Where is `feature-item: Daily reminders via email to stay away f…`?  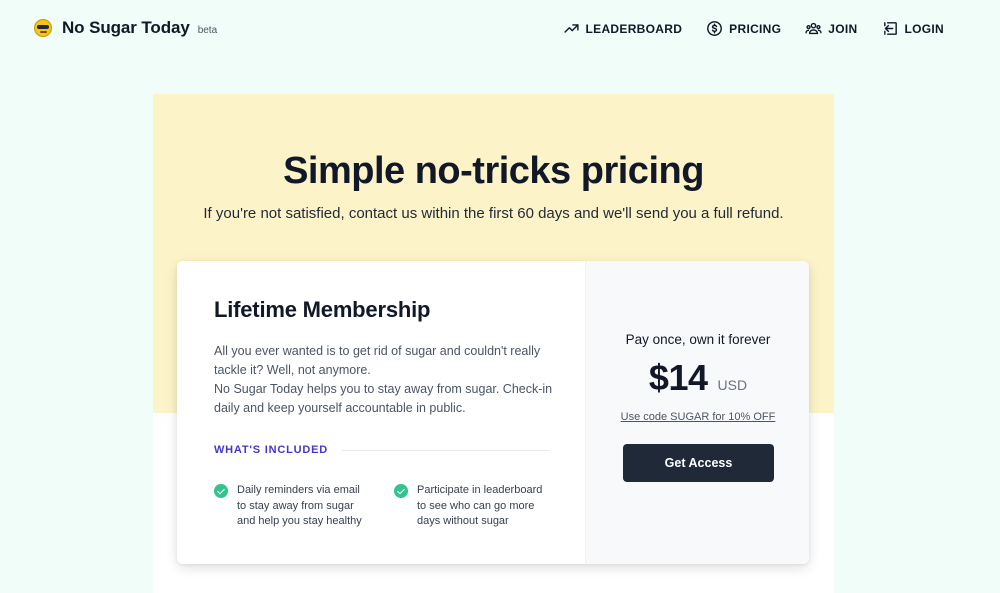
feature-item: Daily reminders via email to stay away f… is located at coordinates (289, 506).